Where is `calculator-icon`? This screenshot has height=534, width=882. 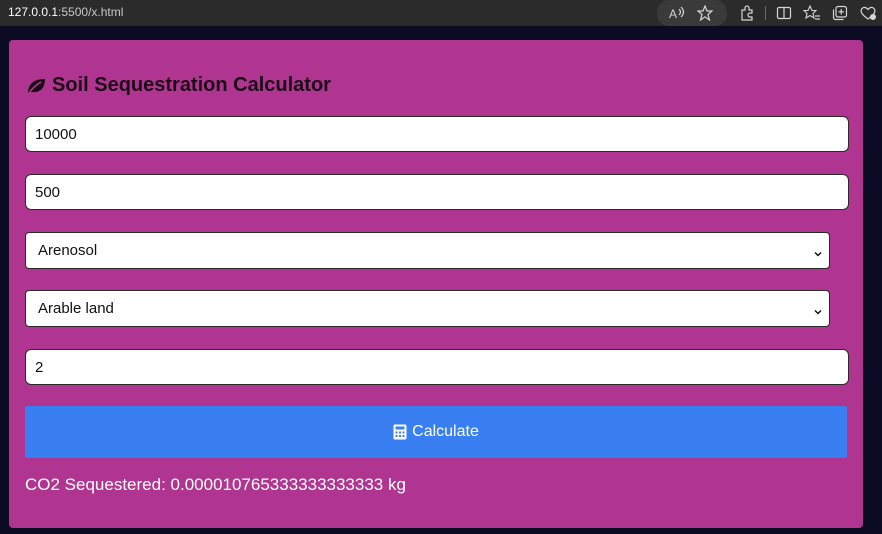
calculator-icon is located at coordinates (400, 432).